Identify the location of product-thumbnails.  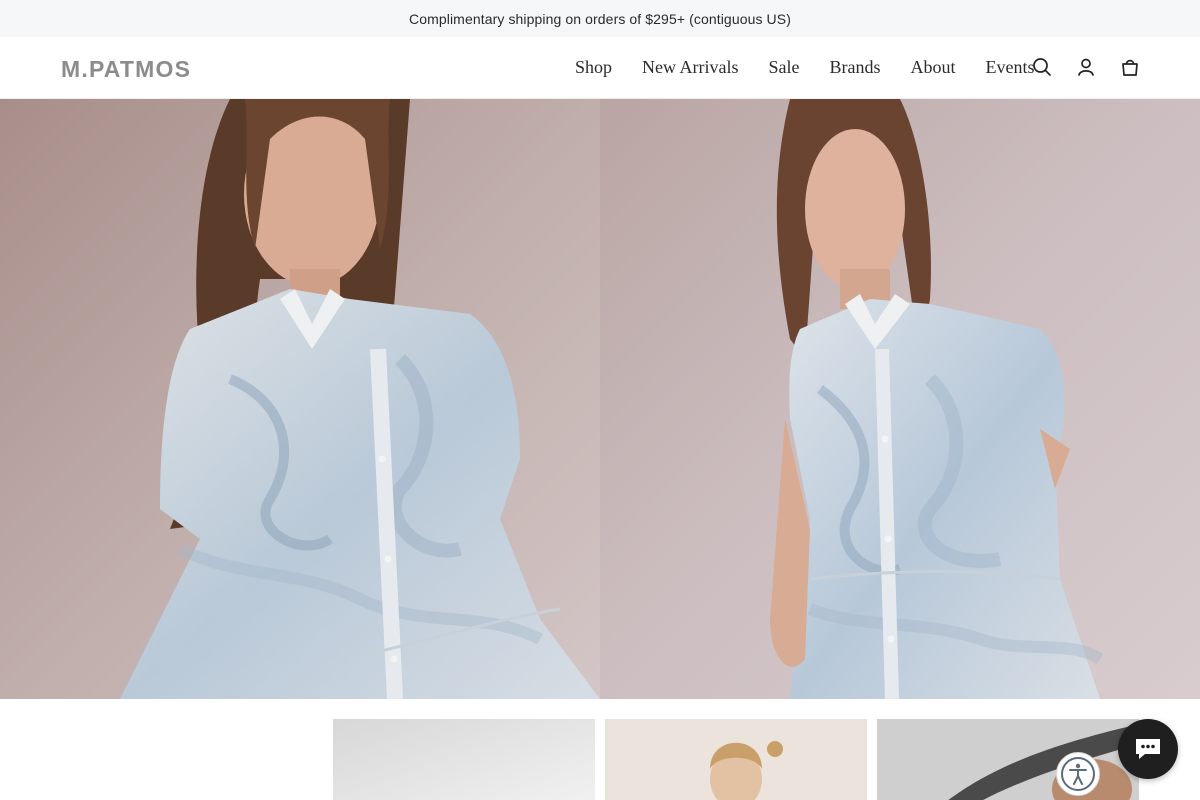
(736, 759).